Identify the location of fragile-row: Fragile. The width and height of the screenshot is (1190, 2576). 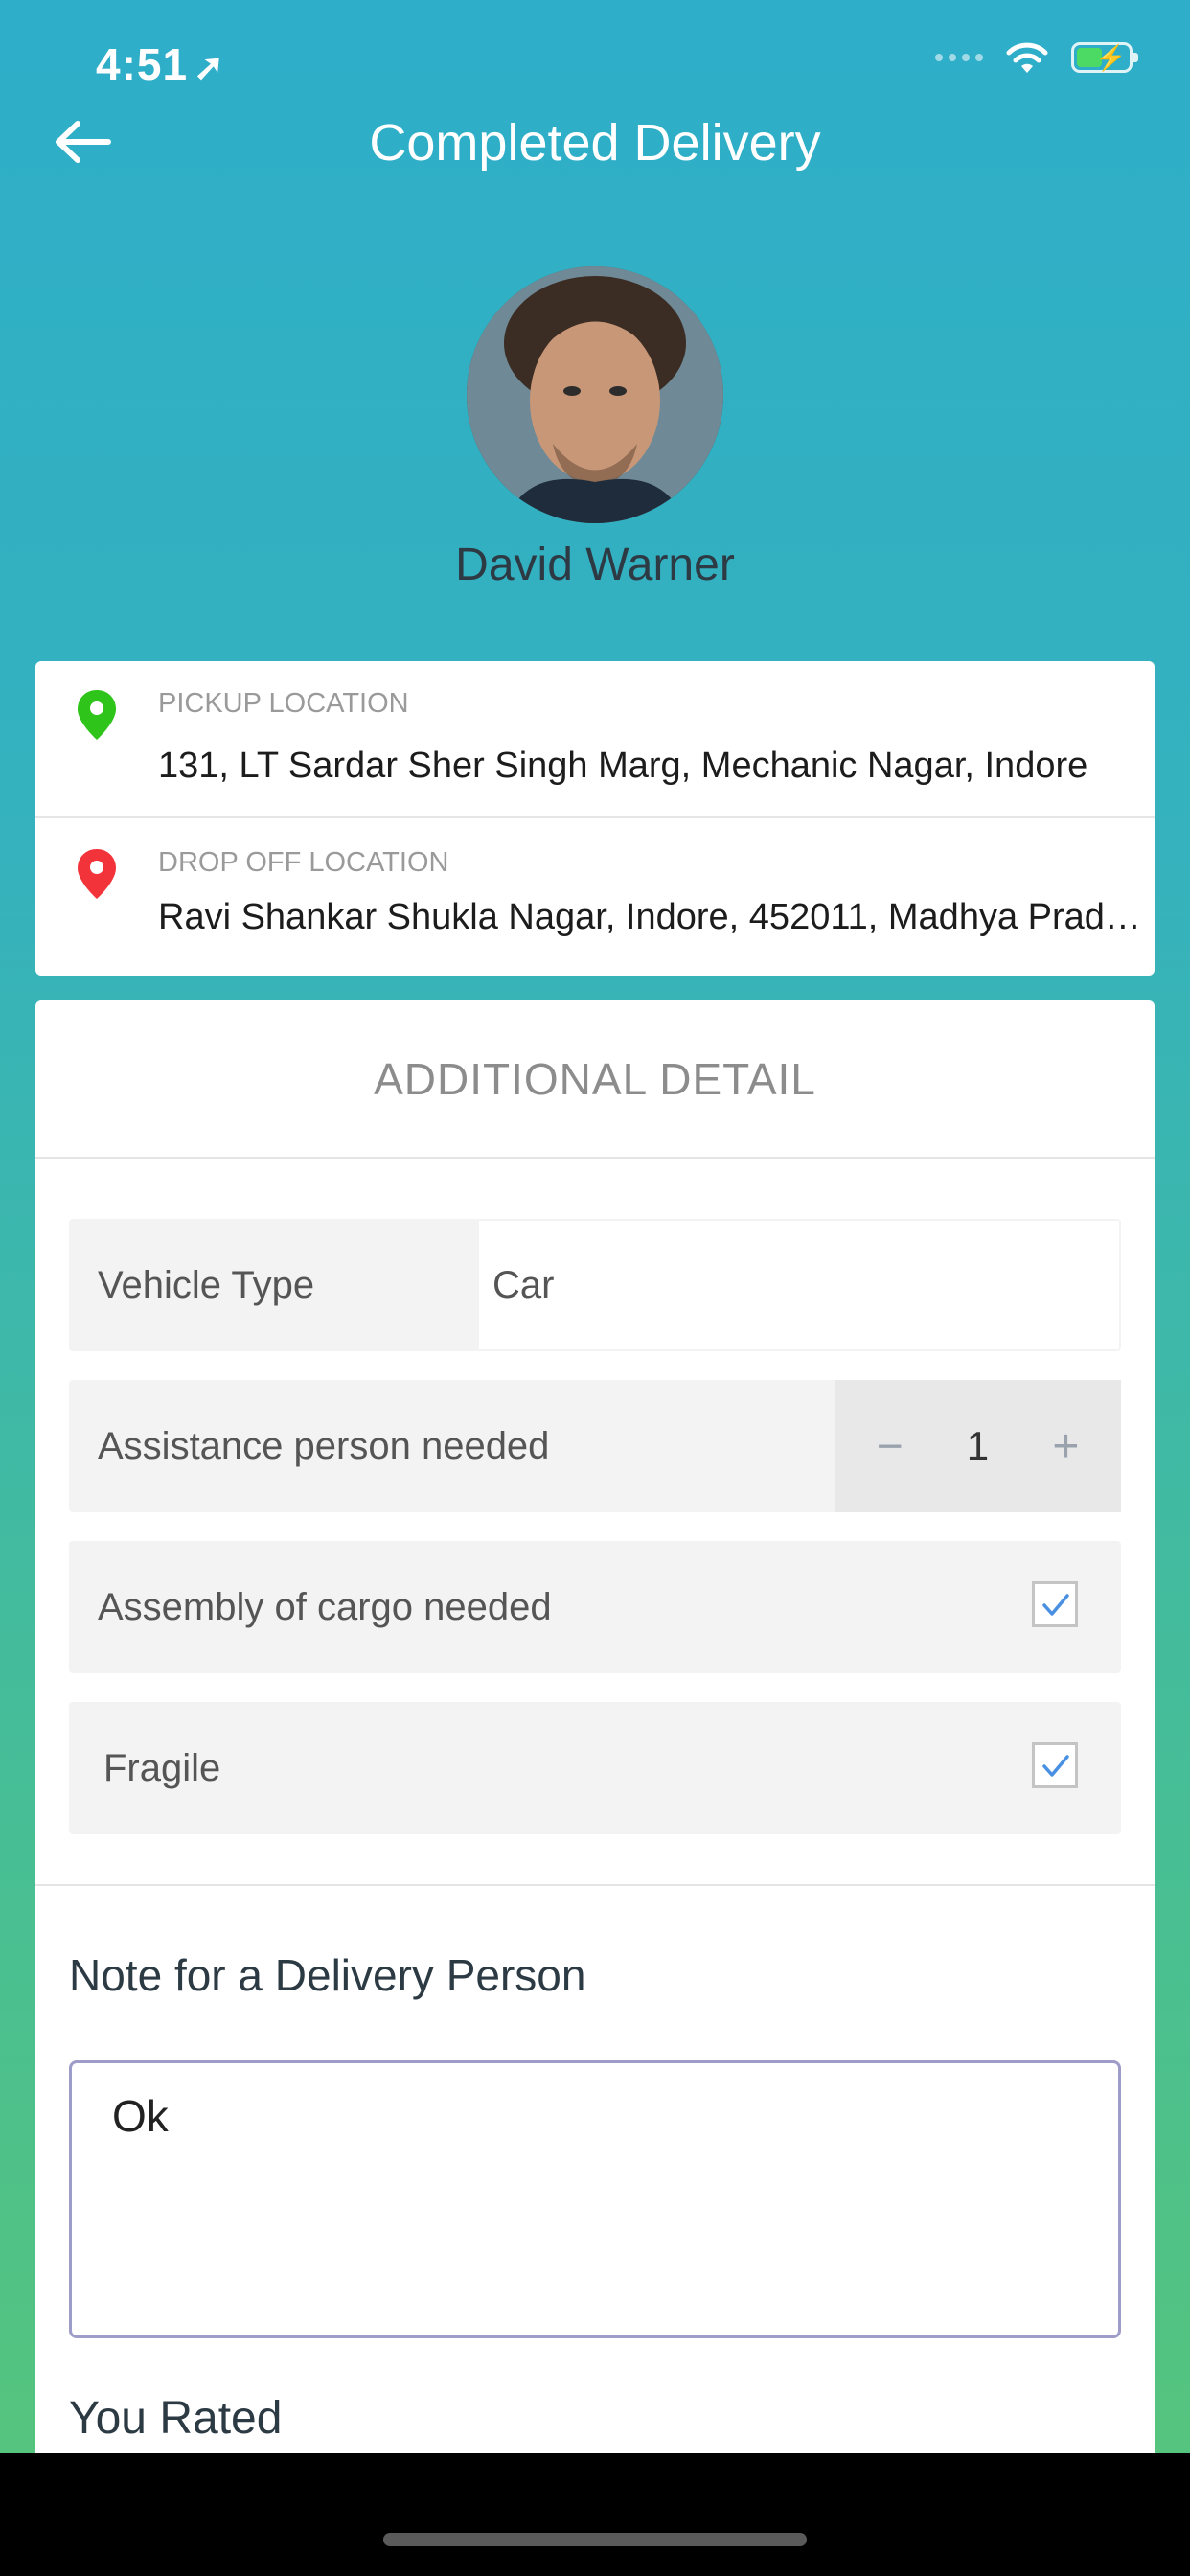
(595, 1768).